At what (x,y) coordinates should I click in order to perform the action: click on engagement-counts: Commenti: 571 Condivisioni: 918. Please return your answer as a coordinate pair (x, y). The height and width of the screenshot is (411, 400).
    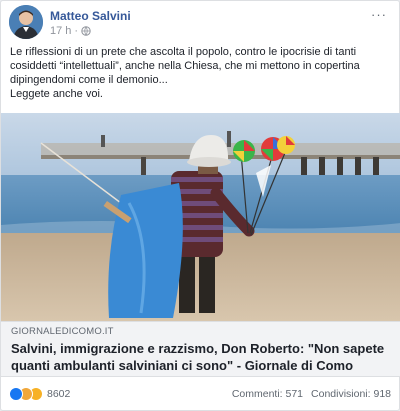
    Looking at the image, I should click on (311, 394).